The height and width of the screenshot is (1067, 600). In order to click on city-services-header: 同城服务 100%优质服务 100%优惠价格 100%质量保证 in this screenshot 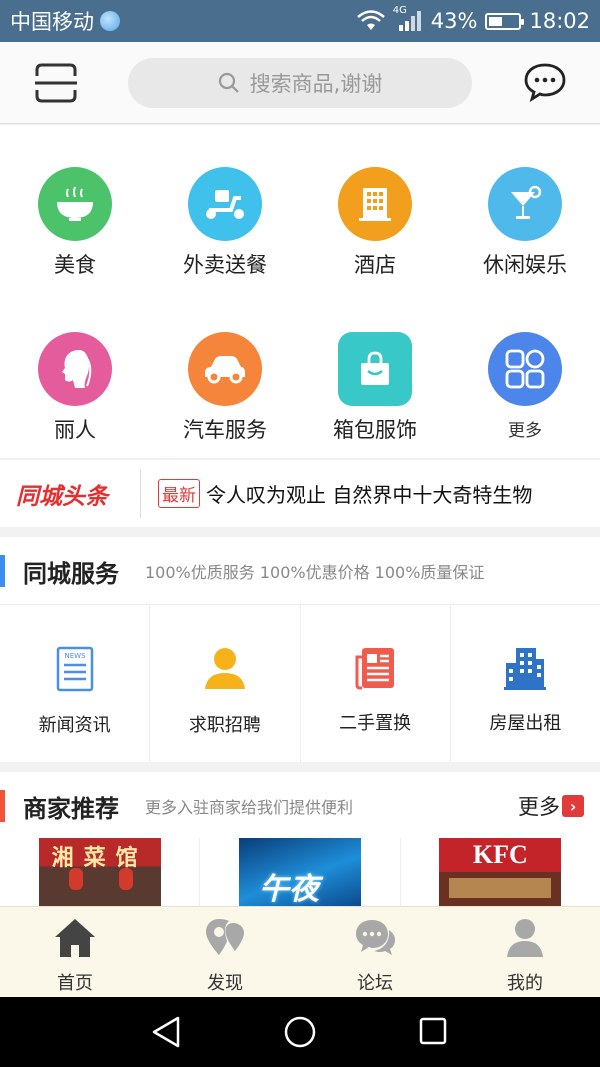, I will do `click(300, 571)`.